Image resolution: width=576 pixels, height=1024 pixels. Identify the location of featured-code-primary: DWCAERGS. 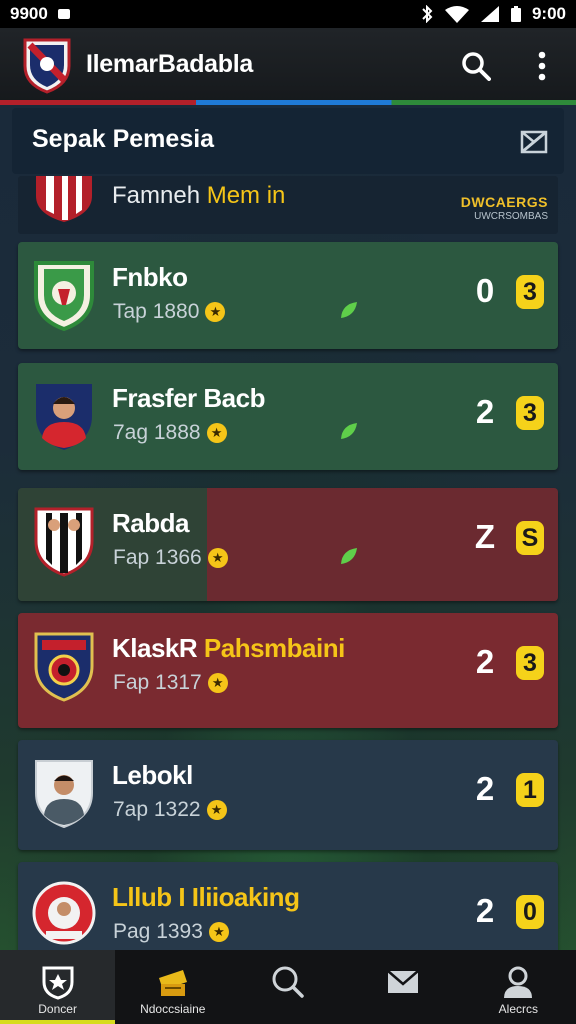
(504, 202).